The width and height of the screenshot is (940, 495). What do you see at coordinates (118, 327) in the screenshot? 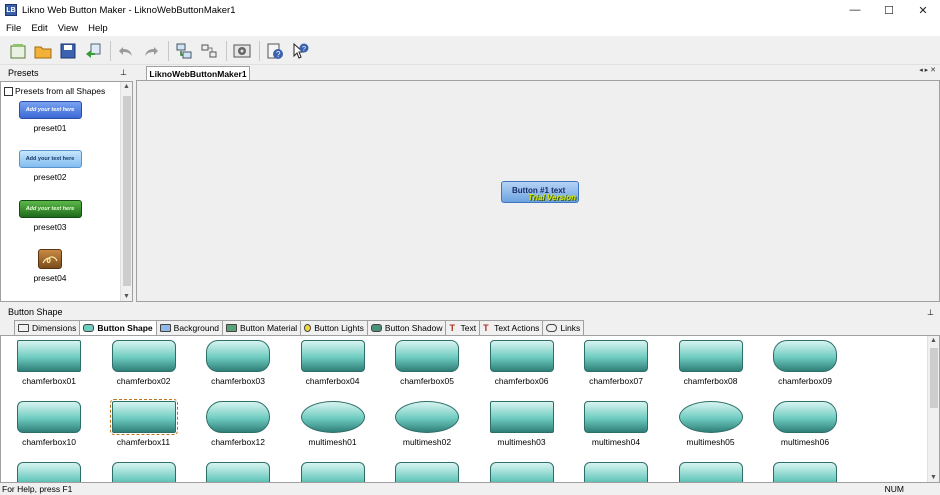
I see `tab-button-shape: Button Shape` at bounding box center [118, 327].